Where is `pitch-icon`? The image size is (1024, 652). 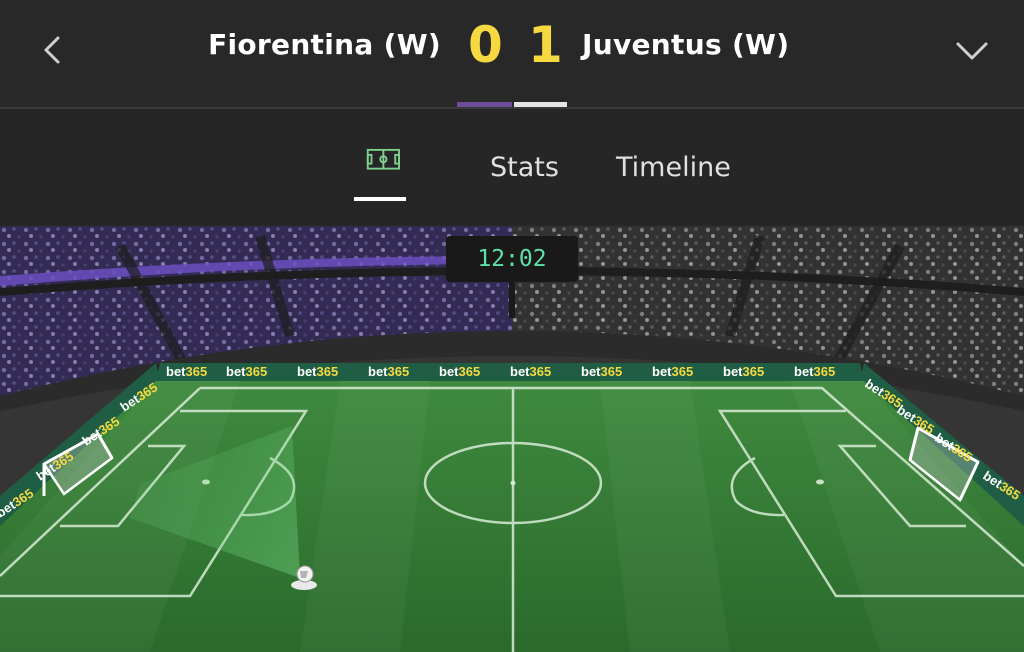
pitch-icon is located at coordinates (384, 168).